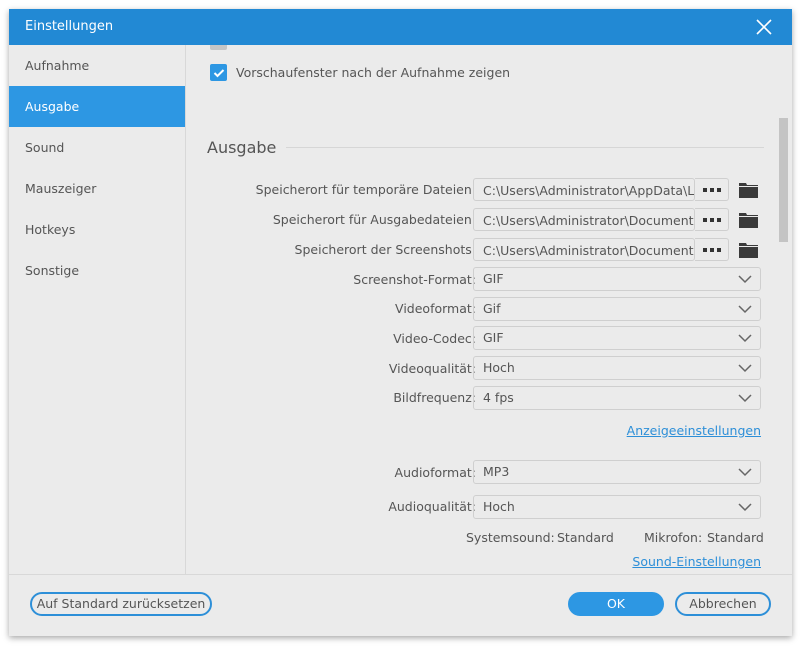 The width and height of the screenshot is (800, 646). What do you see at coordinates (97, 147) in the screenshot?
I see `sidebar-item-sound: Sound` at bounding box center [97, 147].